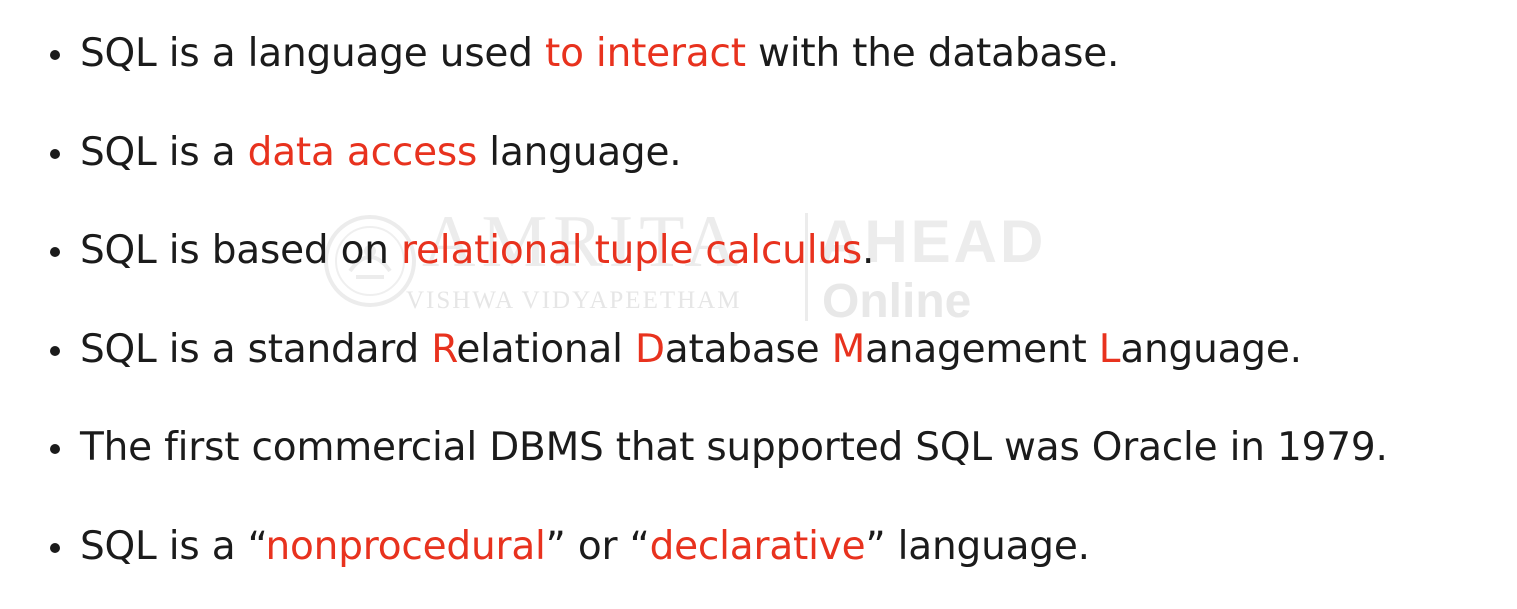 This screenshot has height=609, width=1517. I want to click on highlighted-text: data access, so click(362, 152).